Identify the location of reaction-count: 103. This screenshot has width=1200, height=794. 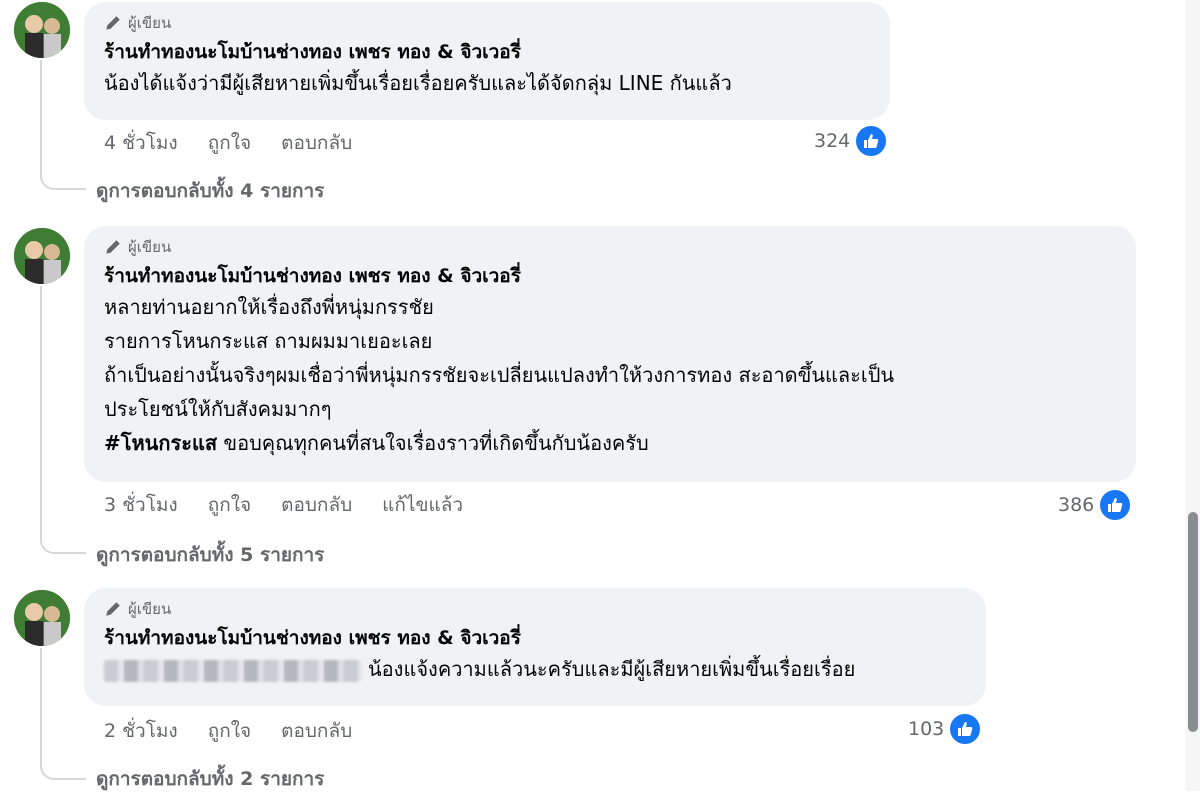
(945, 729).